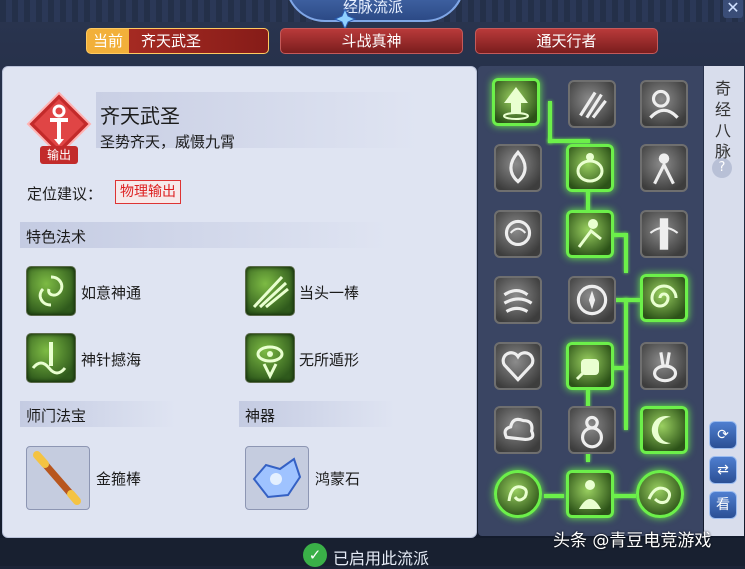 The width and height of the screenshot is (745, 569). I want to click on artifact-section-title: 神器, so click(260, 416).